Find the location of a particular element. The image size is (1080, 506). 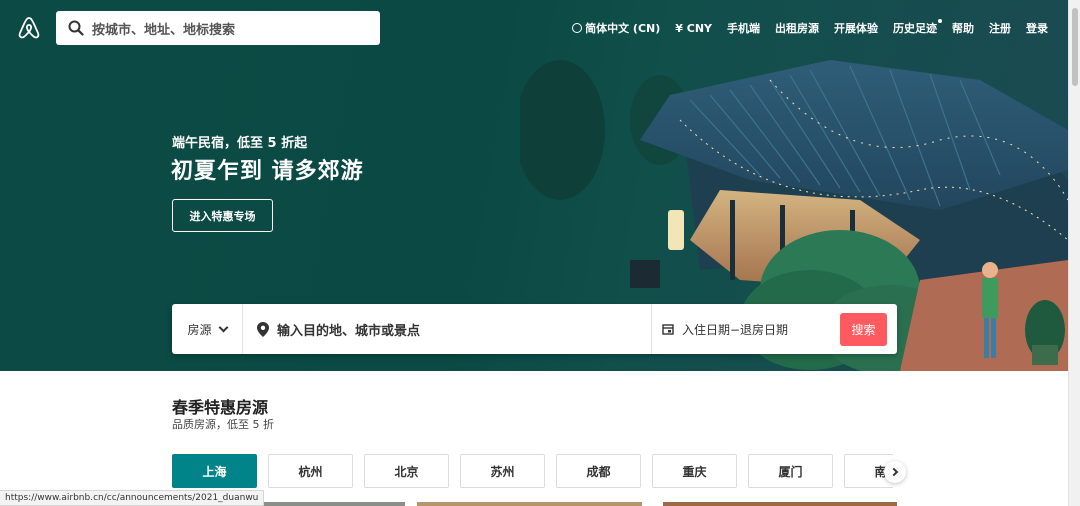

search-button: 搜索 is located at coordinates (863, 329).